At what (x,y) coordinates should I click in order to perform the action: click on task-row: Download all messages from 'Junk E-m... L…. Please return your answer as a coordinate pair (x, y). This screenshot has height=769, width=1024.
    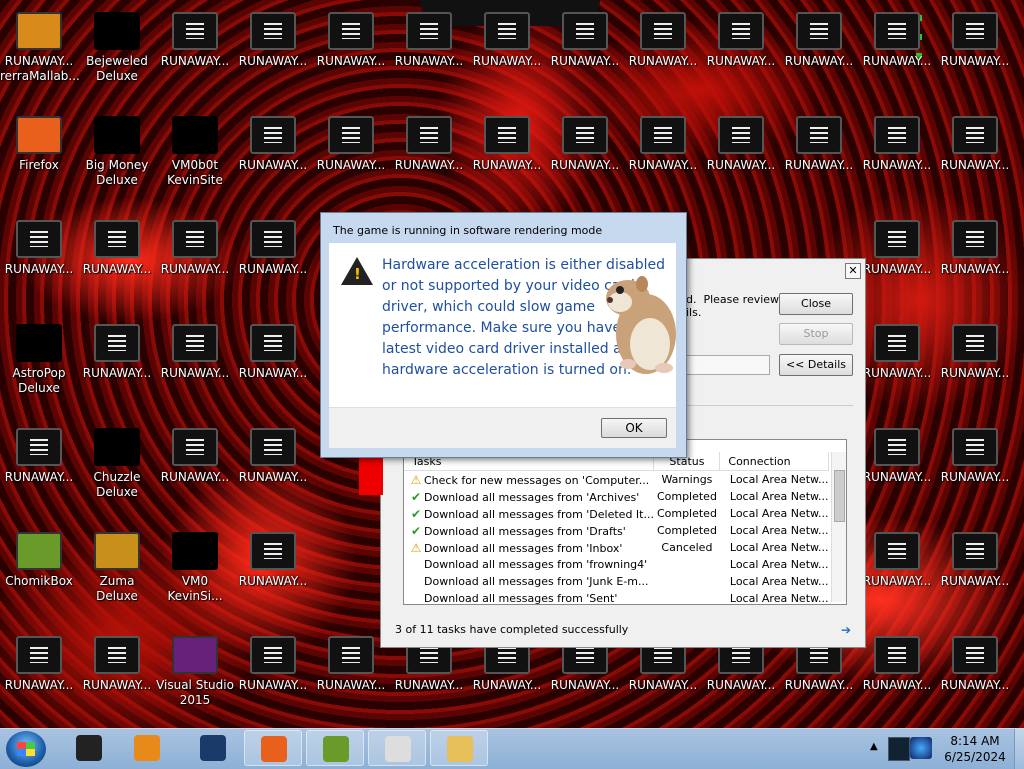
    Looking at the image, I should click on (616, 581).